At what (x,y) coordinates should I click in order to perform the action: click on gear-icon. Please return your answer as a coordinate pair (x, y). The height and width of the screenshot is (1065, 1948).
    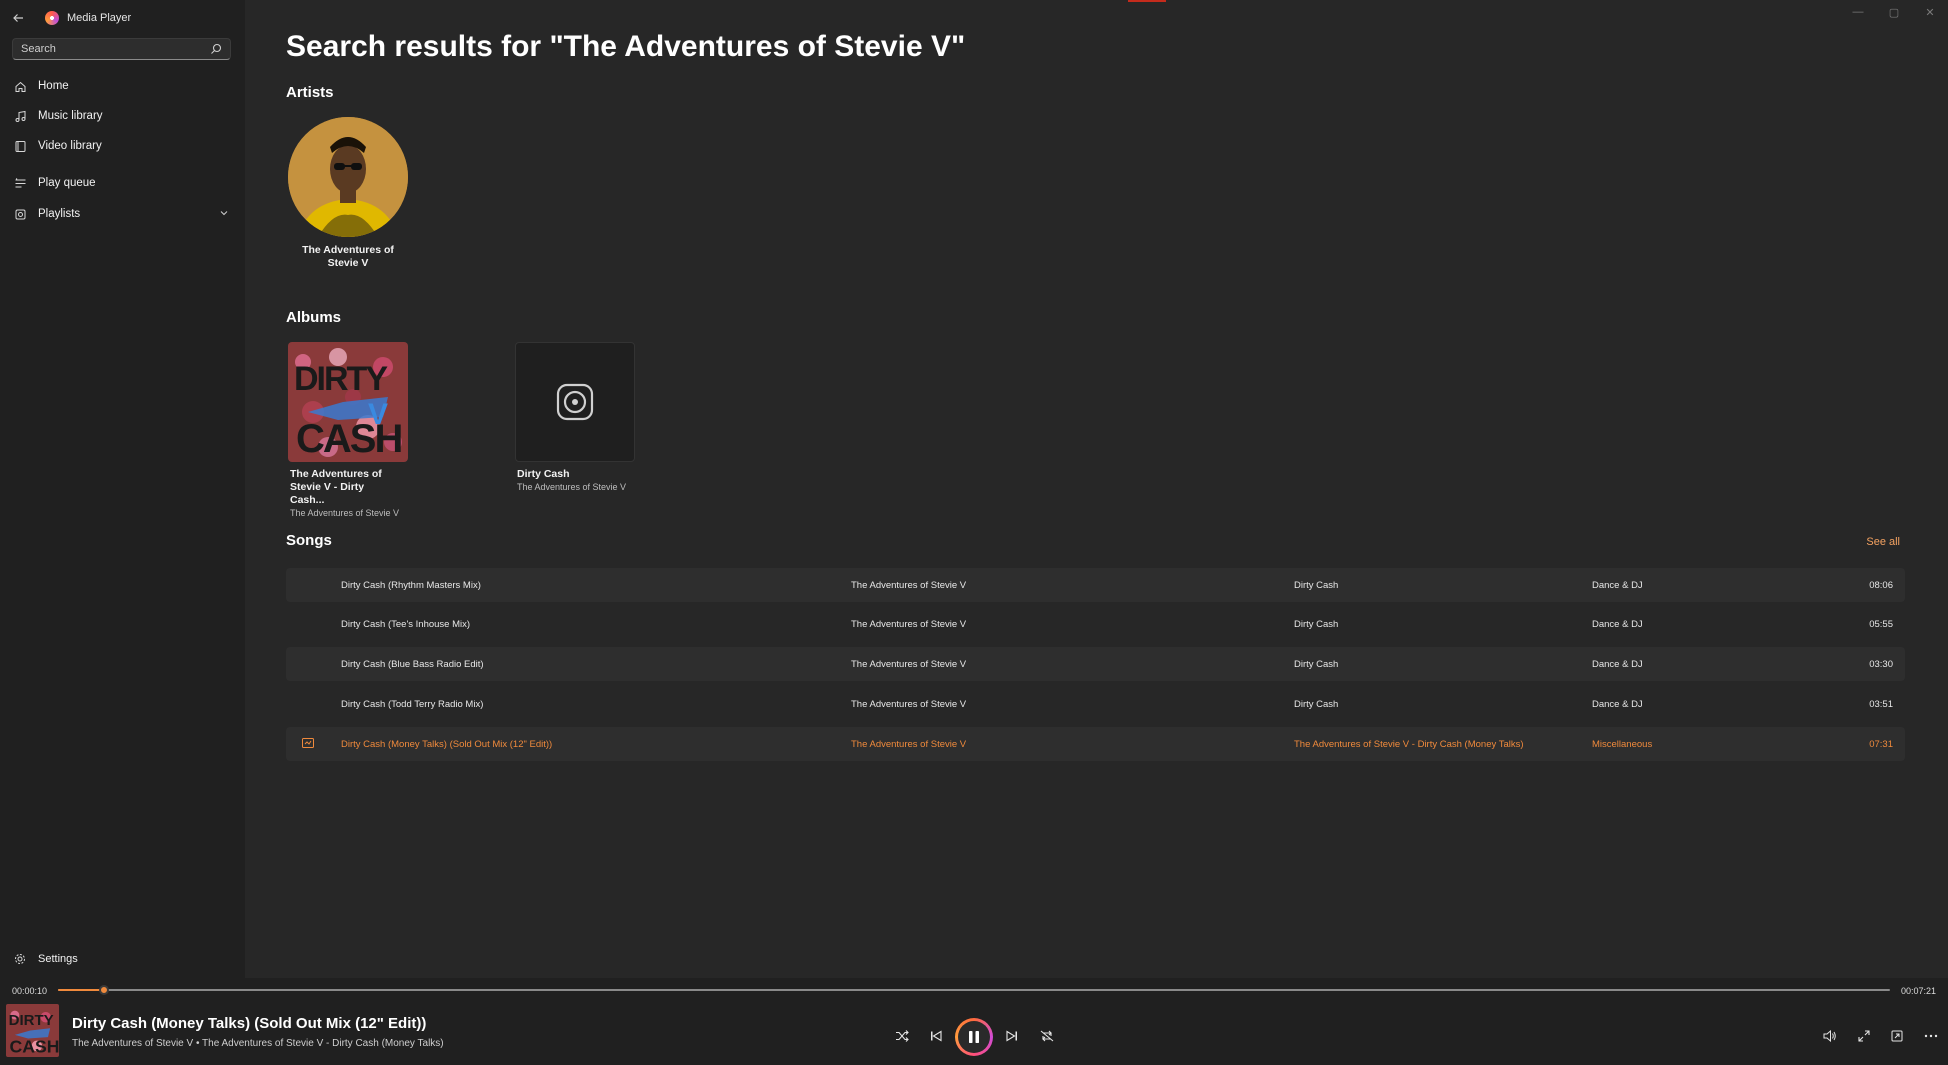
    Looking at the image, I should click on (20, 959).